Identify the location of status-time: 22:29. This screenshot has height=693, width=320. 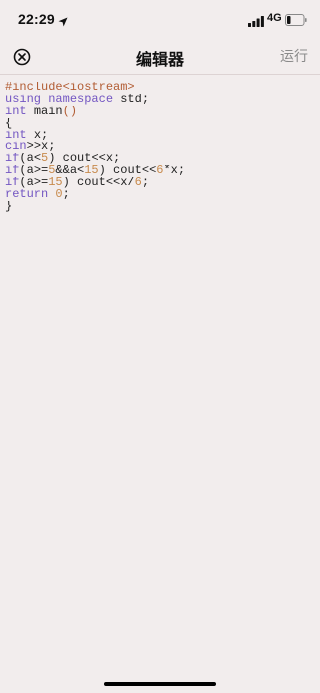
(36, 19).